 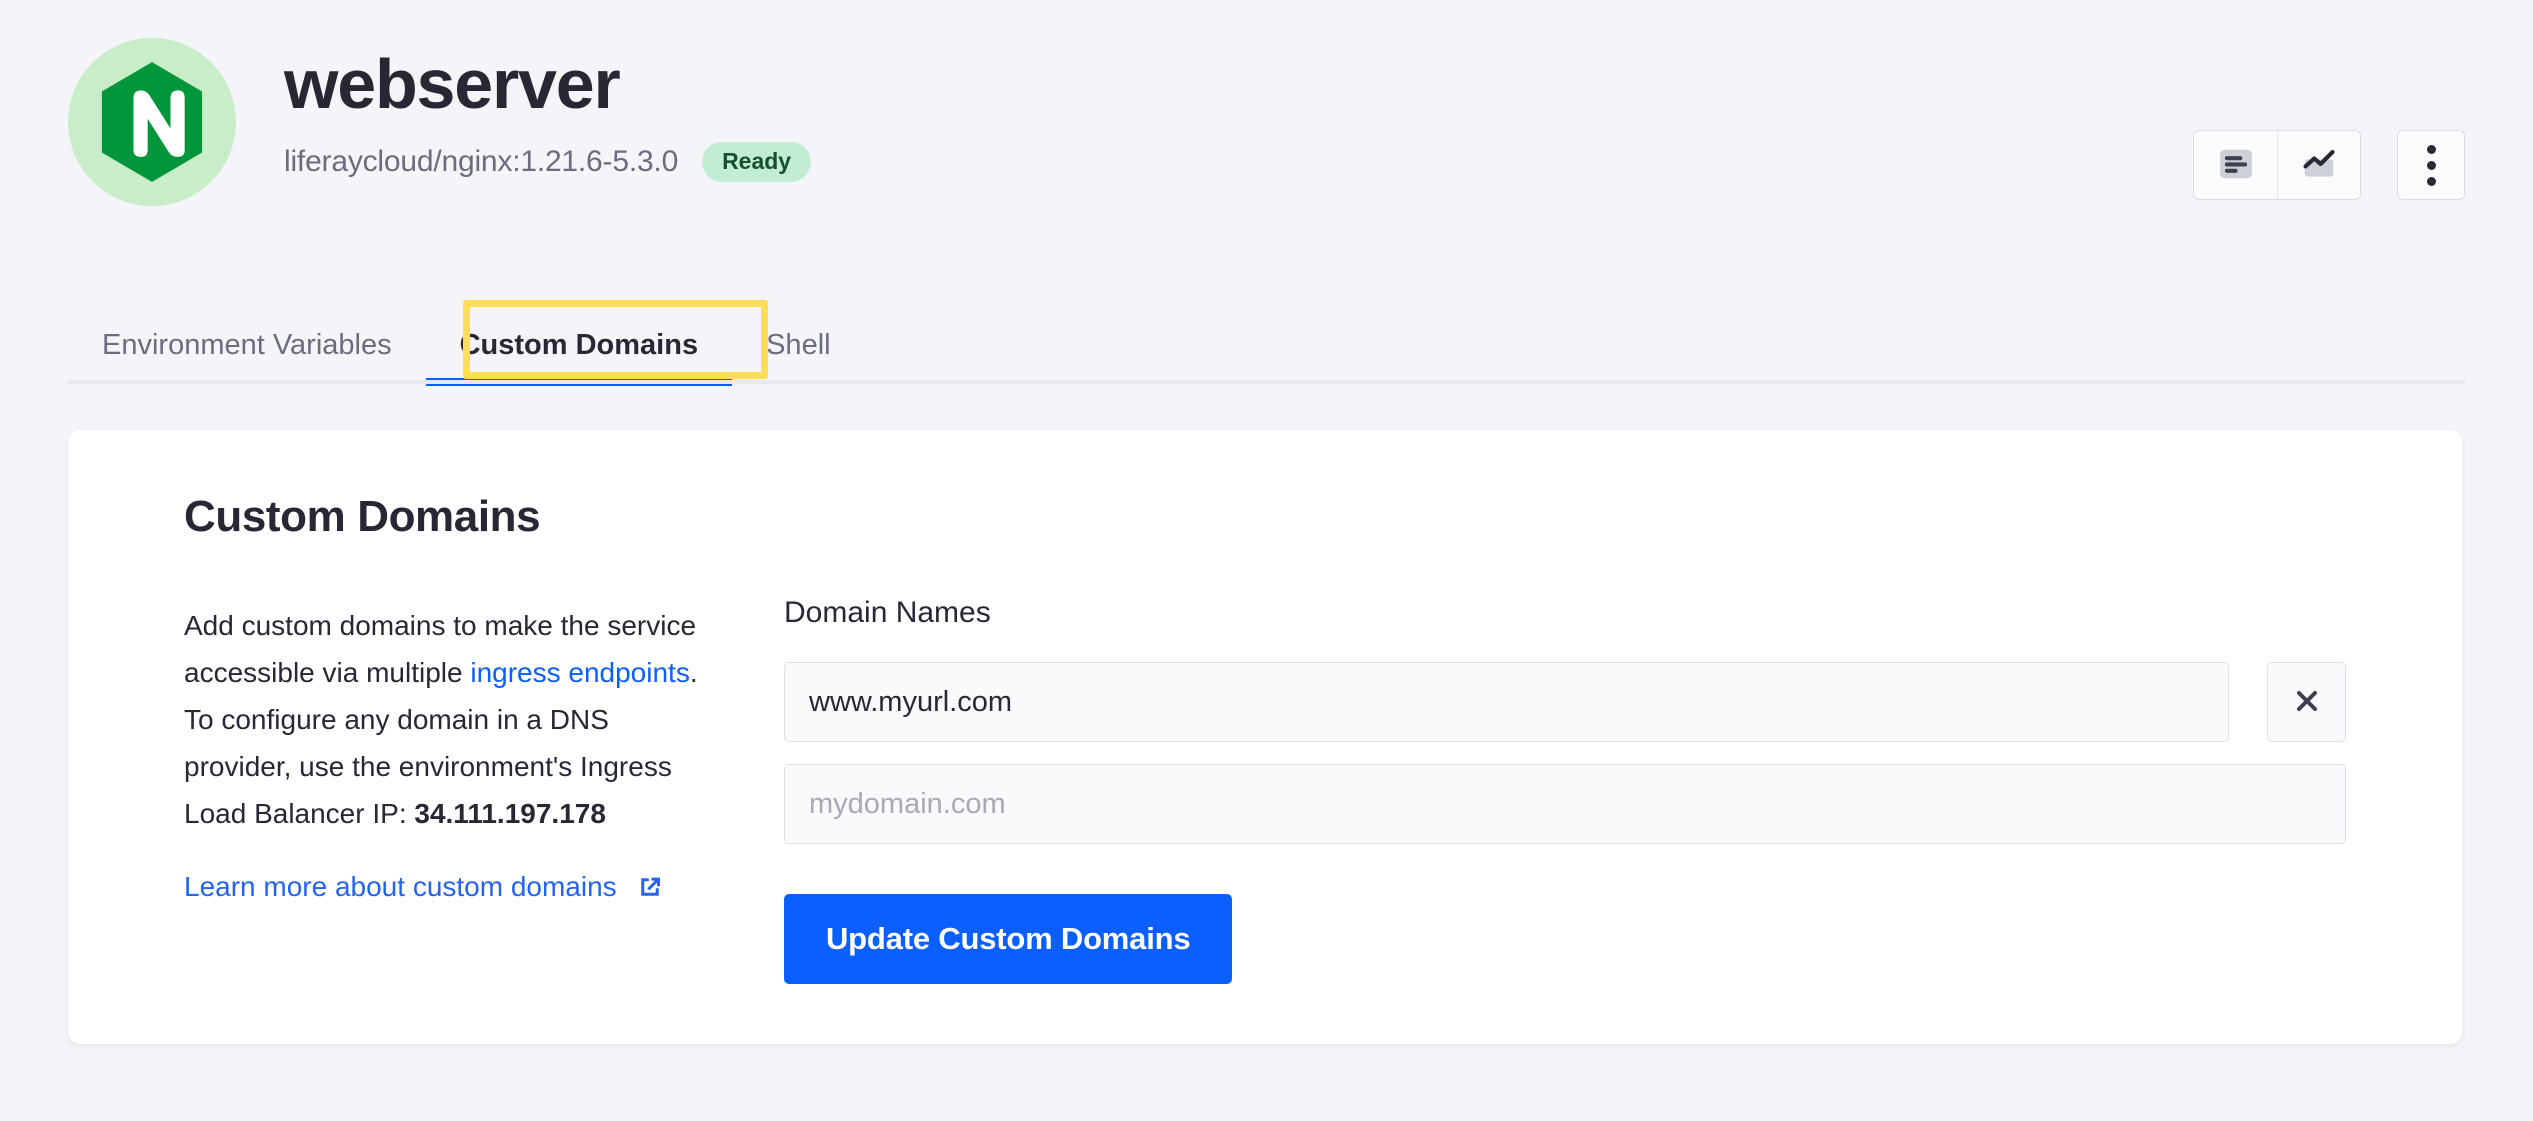 I want to click on metrics-button, so click(x=2318, y=165).